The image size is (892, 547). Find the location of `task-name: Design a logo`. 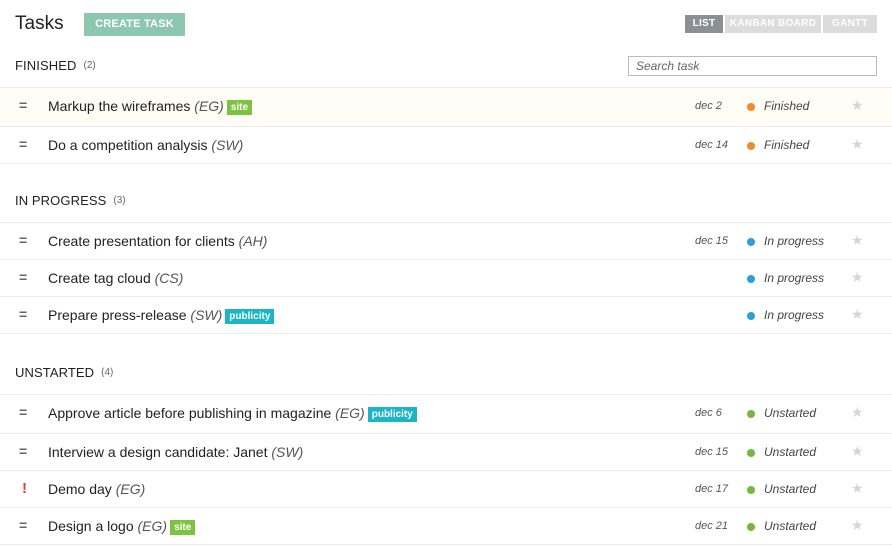

task-name: Design a logo is located at coordinates (91, 526).